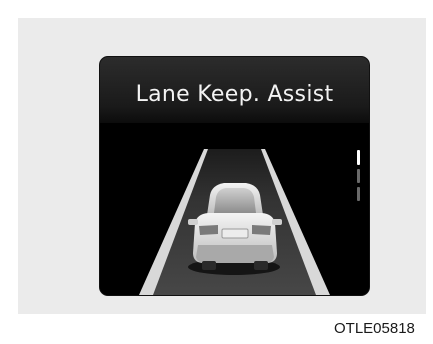 The width and height of the screenshot is (433, 344). I want to click on display-title: Lane Keep. Assist, so click(234, 94).